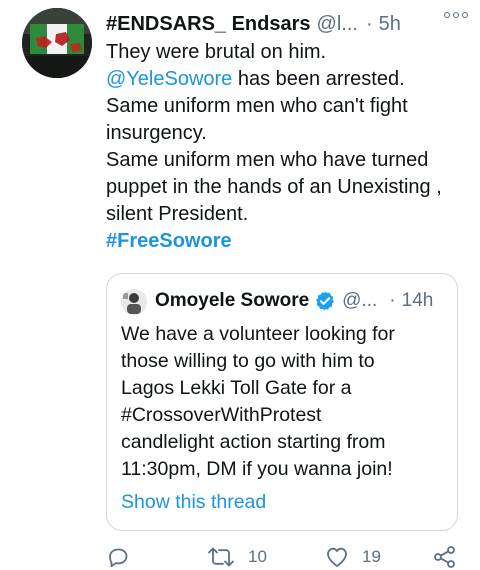 Image resolution: width=480 pixels, height=570 pixels. Describe the element at coordinates (258, 334) in the screenshot. I see `quoted-line: We have a volunteer looking for` at that location.